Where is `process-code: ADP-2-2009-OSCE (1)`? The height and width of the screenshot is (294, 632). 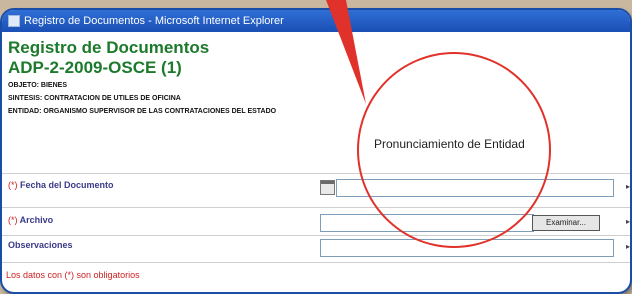 process-code: ADP-2-2009-OSCE (1) is located at coordinates (95, 67).